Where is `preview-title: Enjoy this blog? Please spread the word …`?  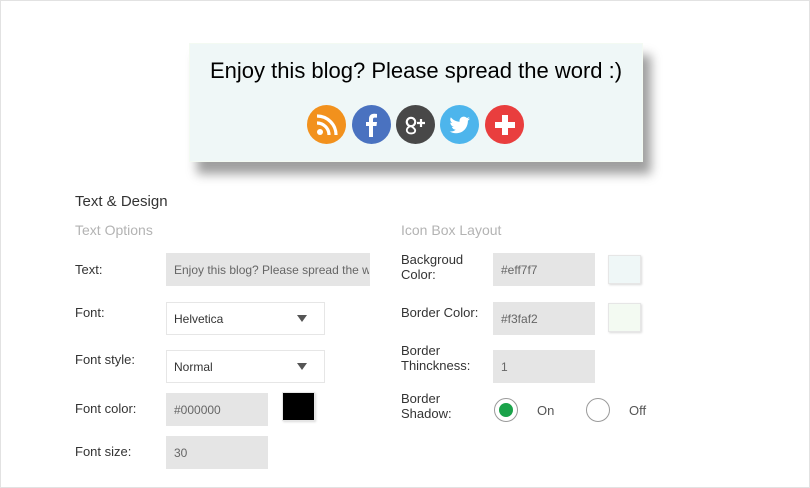
preview-title: Enjoy this blog? Please spread the word … is located at coordinates (416, 70).